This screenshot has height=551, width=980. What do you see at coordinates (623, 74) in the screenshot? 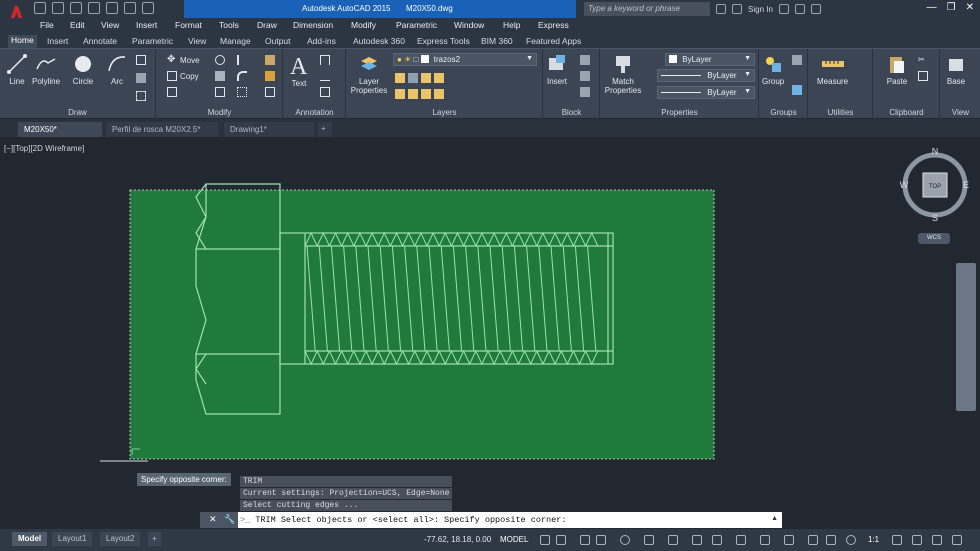
I see `match-properties-tool: Match Properties` at bounding box center [623, 74].